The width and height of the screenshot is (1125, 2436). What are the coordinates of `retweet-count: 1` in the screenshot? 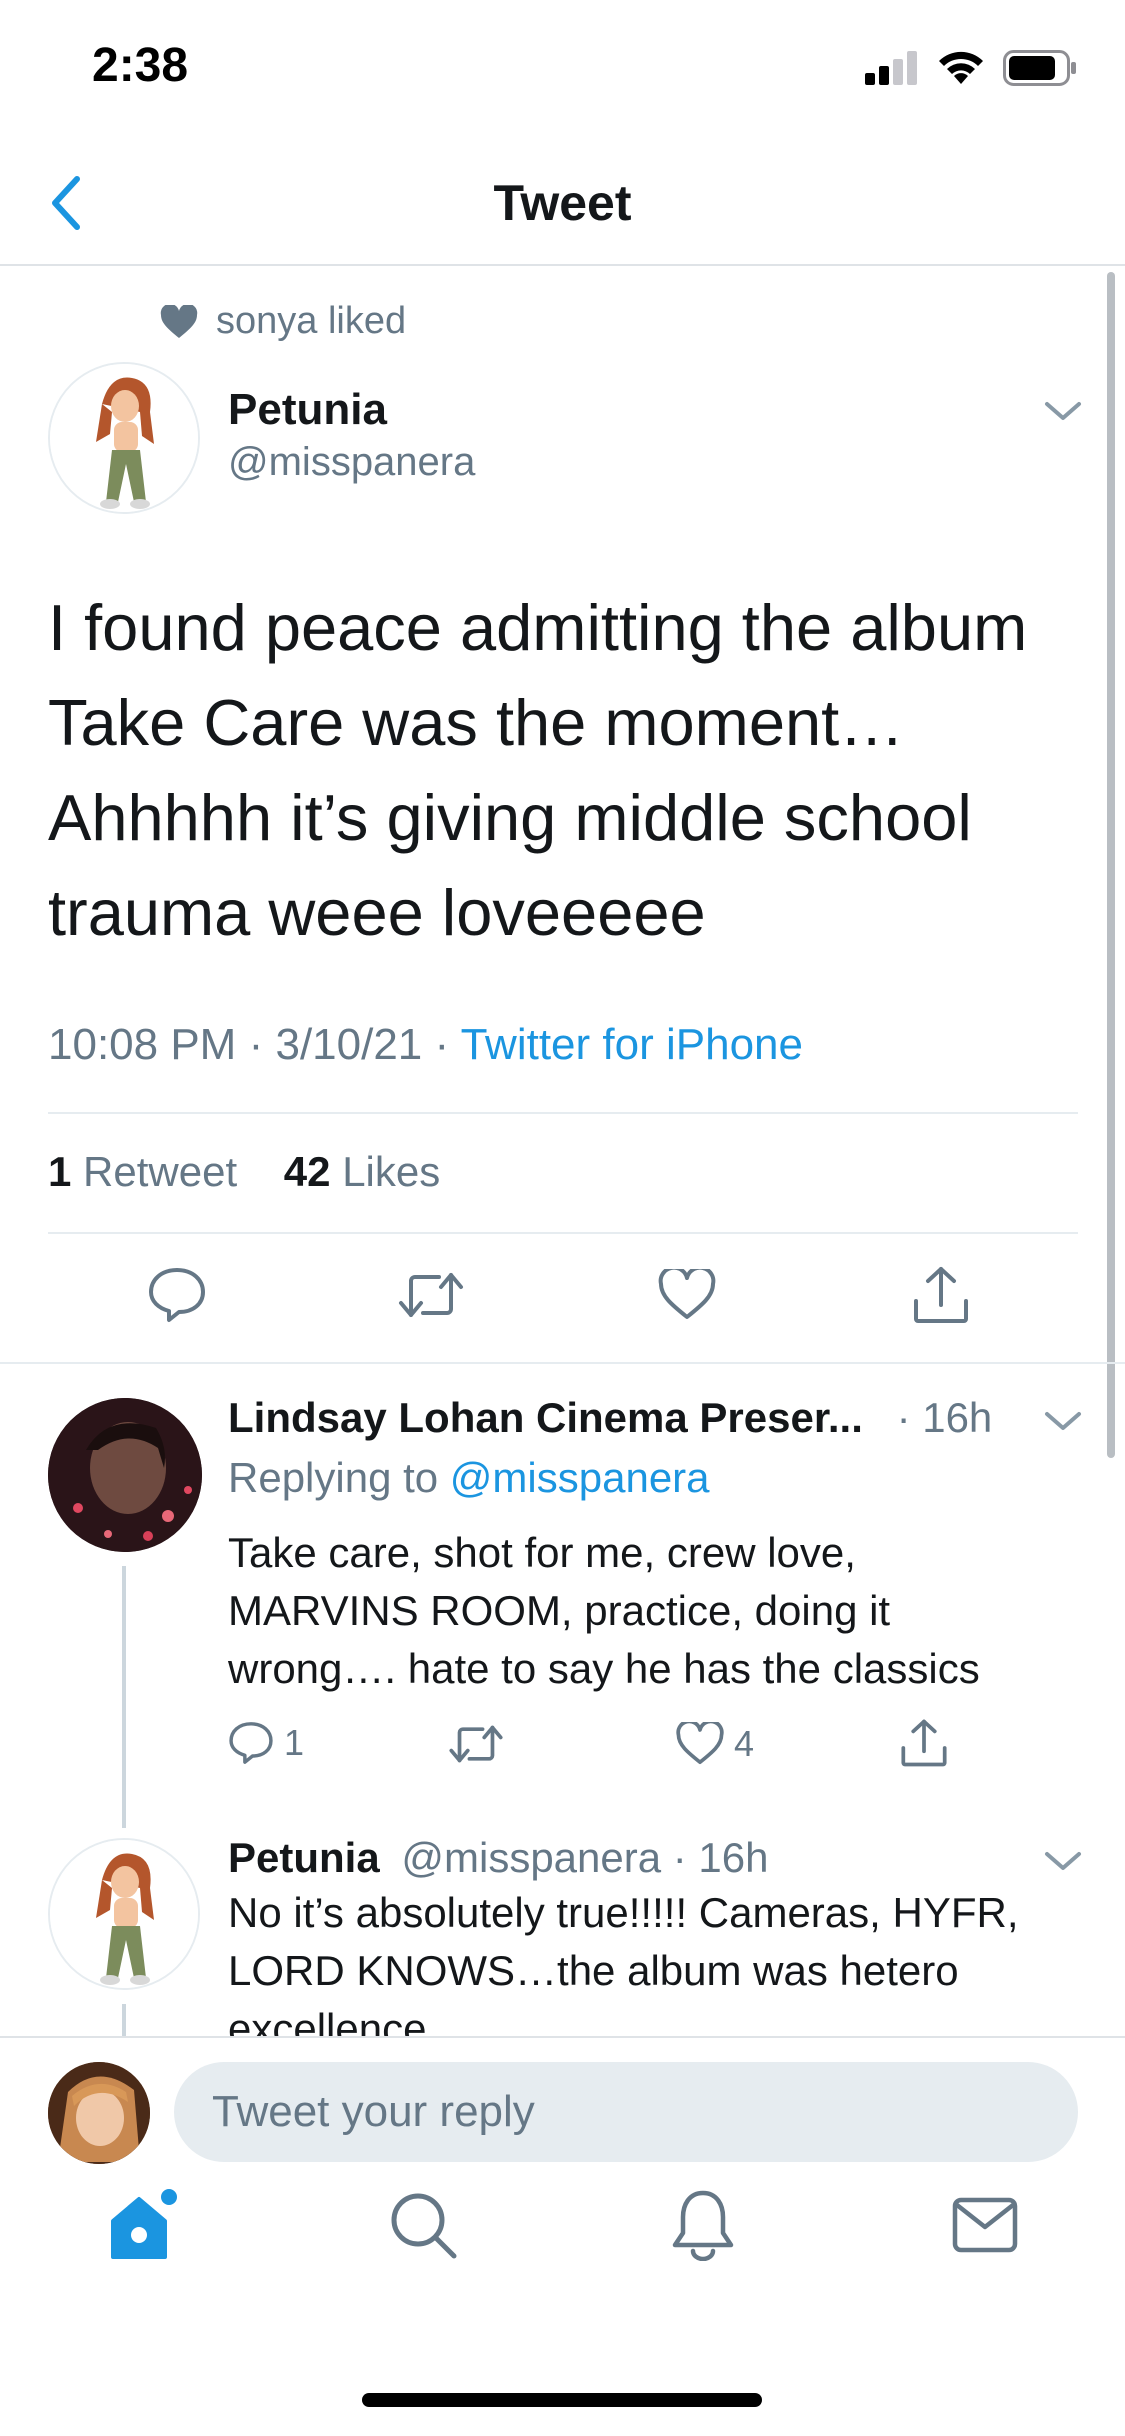 It's located at (60, 1171).